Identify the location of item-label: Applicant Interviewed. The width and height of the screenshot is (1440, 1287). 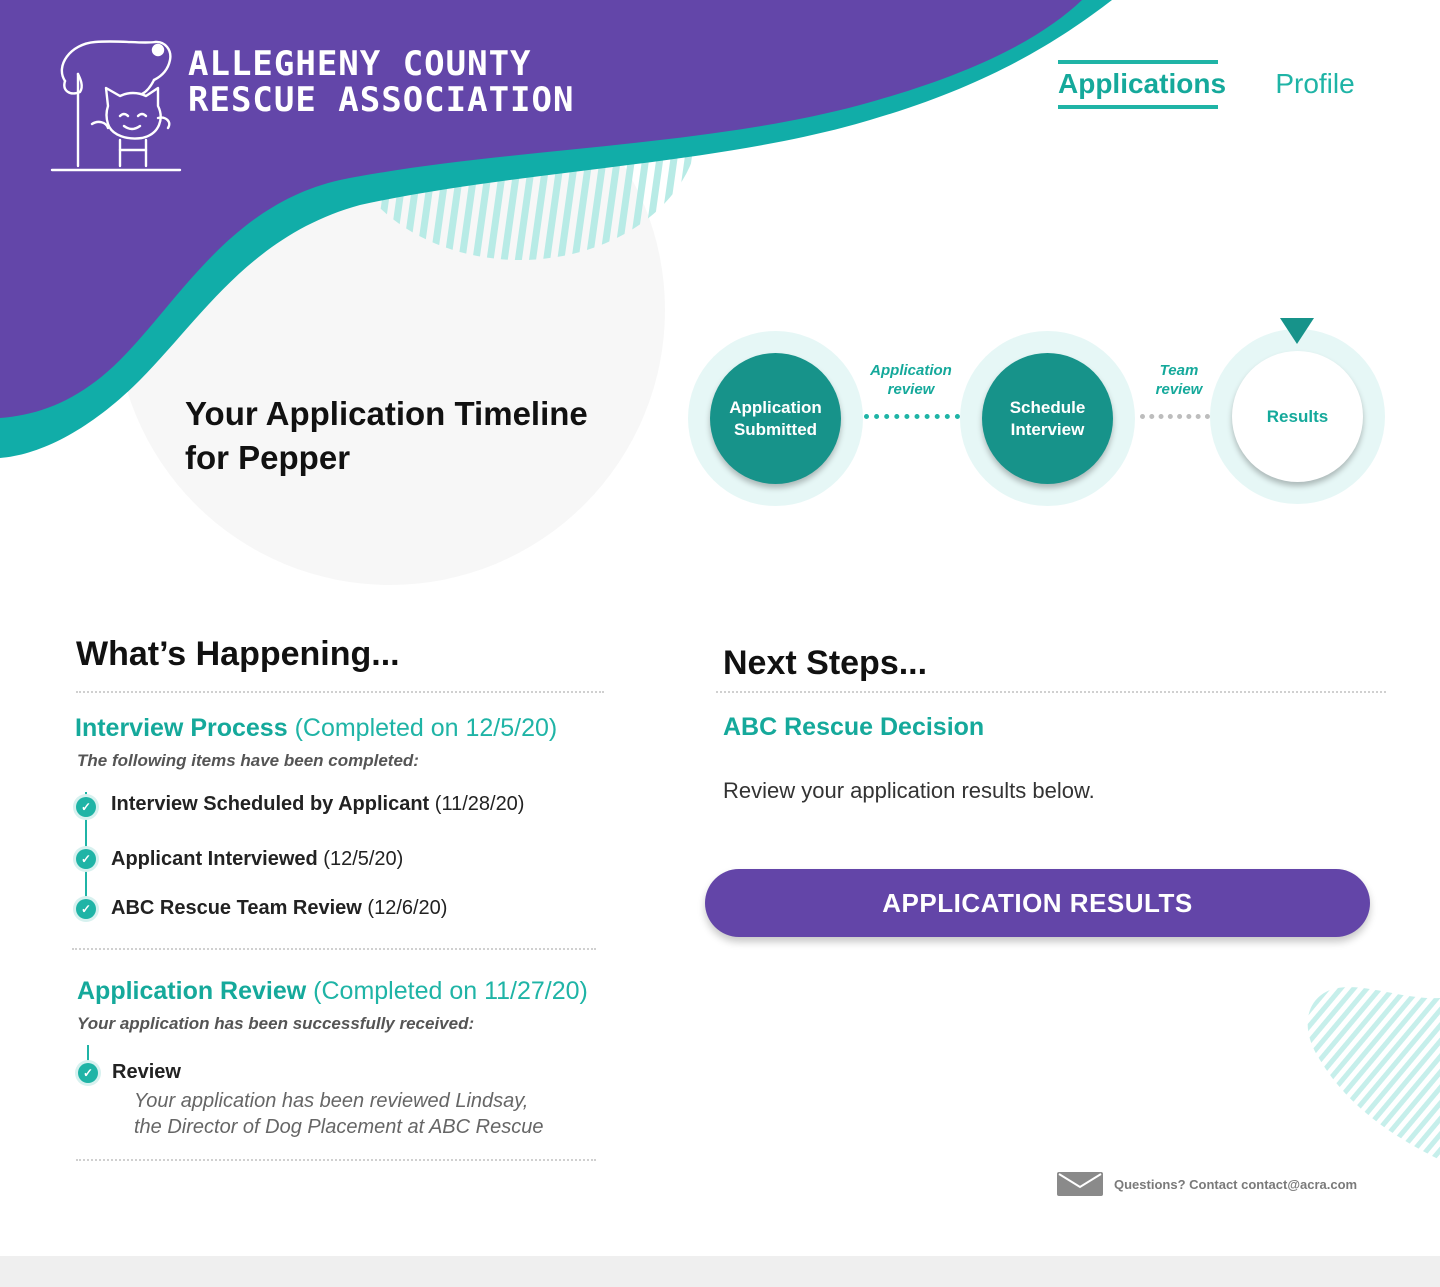
(214, 859).